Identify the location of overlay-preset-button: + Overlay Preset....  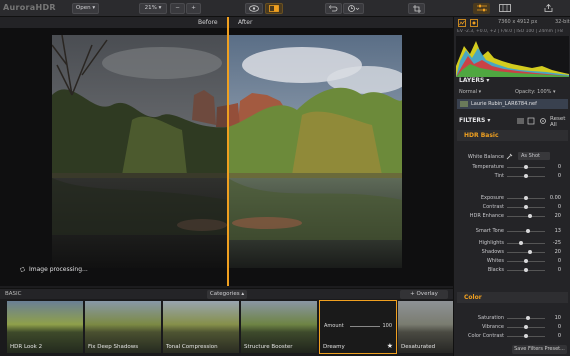
(424, 298).